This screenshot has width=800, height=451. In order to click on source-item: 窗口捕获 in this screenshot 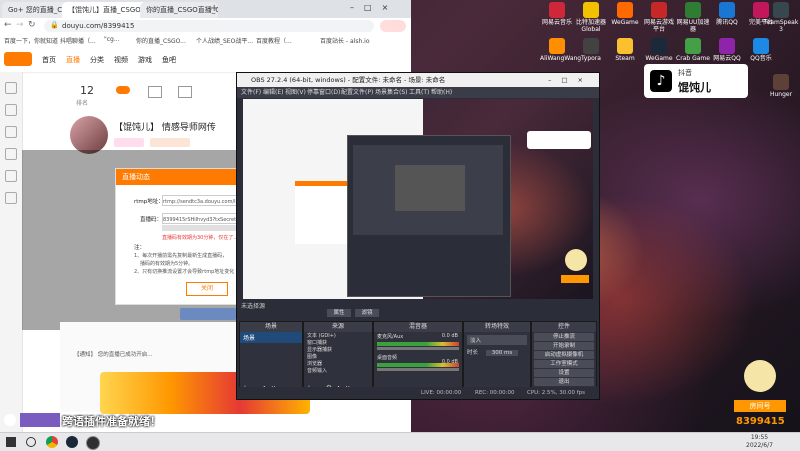, I will do `click(338, 342)`.